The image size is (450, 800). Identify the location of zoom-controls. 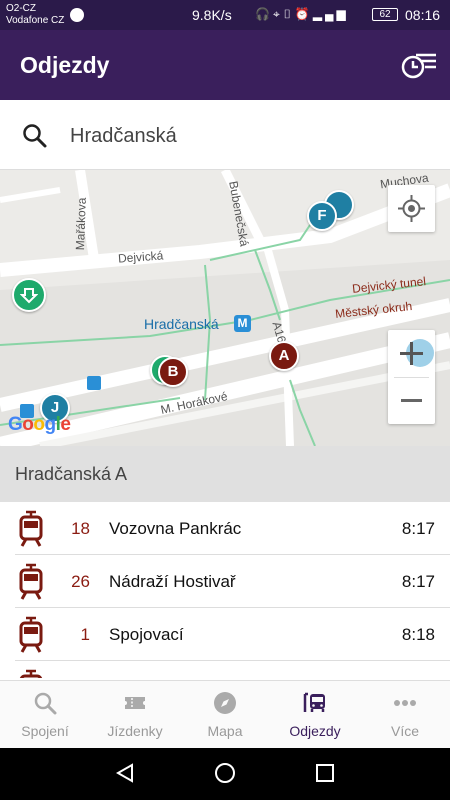
(411, 377).